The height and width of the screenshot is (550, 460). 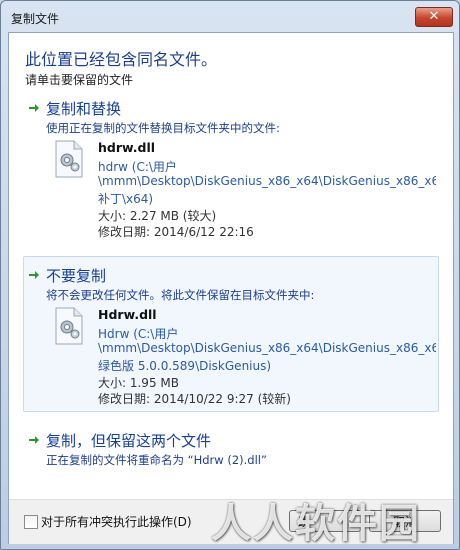 I want to click on watermark-logo: 人人软件园, so click(x=316, y=523).